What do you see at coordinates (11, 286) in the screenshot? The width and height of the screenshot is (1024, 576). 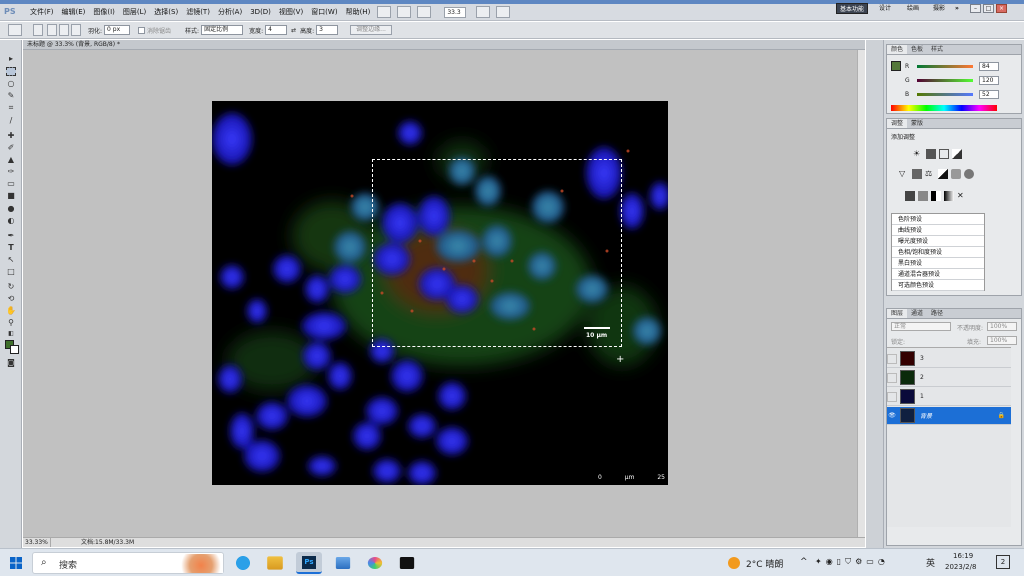 I see `3d-rotate-tool-icon: ↻` at bounding box center [11, 286].